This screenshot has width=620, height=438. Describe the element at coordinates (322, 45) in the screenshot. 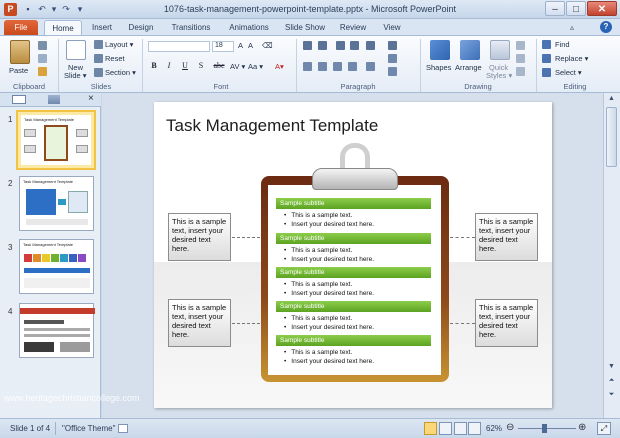

I see `numbering-icon` at that location.